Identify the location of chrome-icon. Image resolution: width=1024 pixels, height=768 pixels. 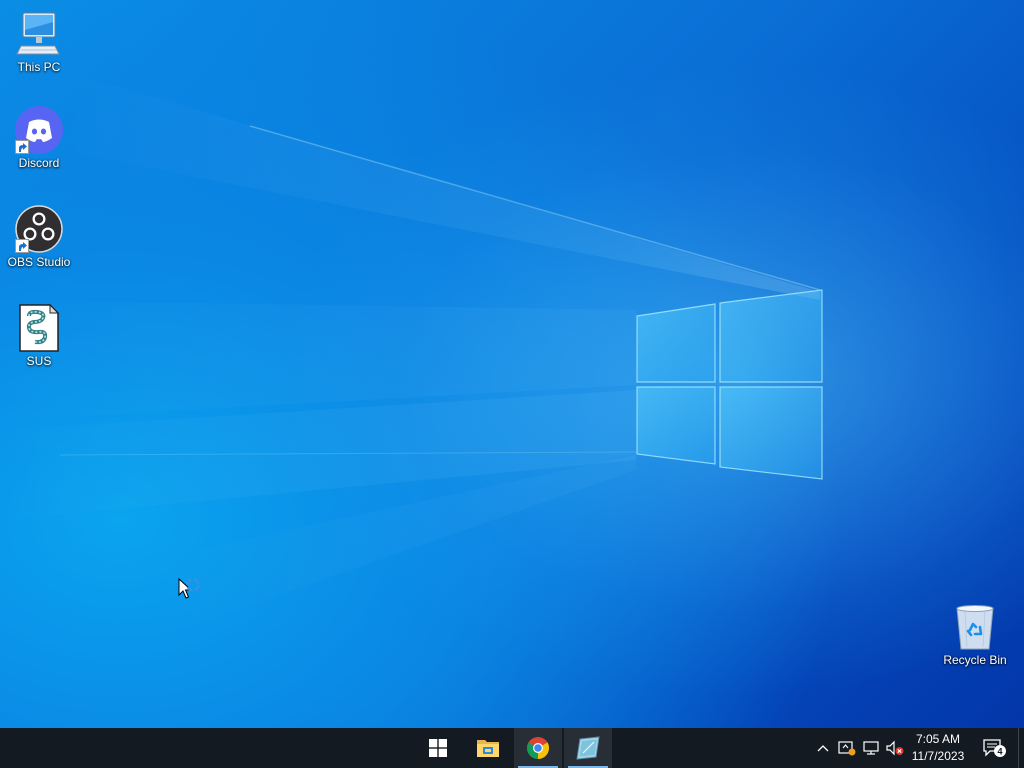
(538, 748).